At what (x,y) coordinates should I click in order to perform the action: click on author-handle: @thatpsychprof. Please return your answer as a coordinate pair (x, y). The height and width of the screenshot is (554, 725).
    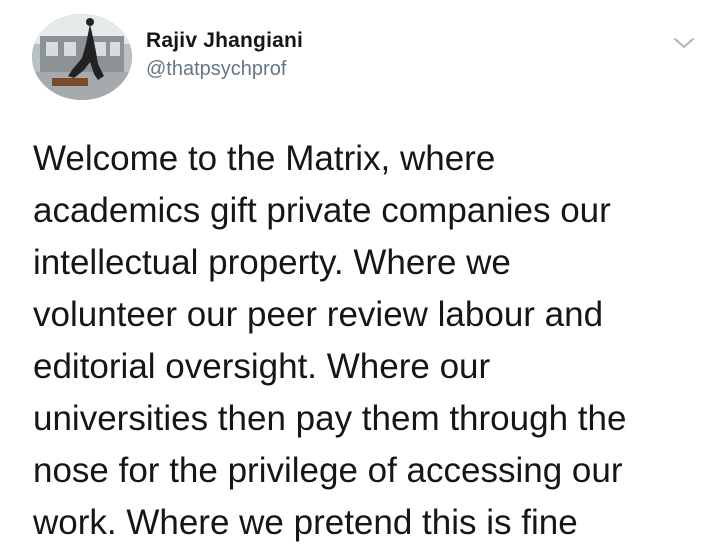
    Looking at the image, I should click on (224, 69).